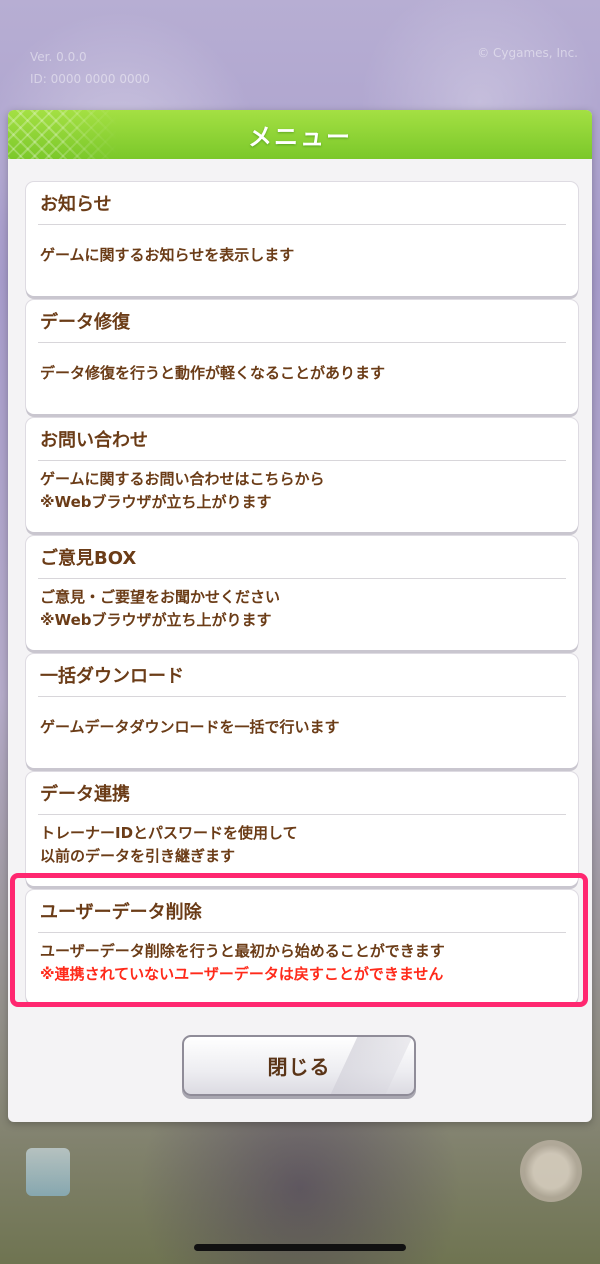 The width and height of the screenshot is (600, 1264). Describe the element at coordinates (551, 1171) in the screenshot. I see `menu-round-icon` at that location.